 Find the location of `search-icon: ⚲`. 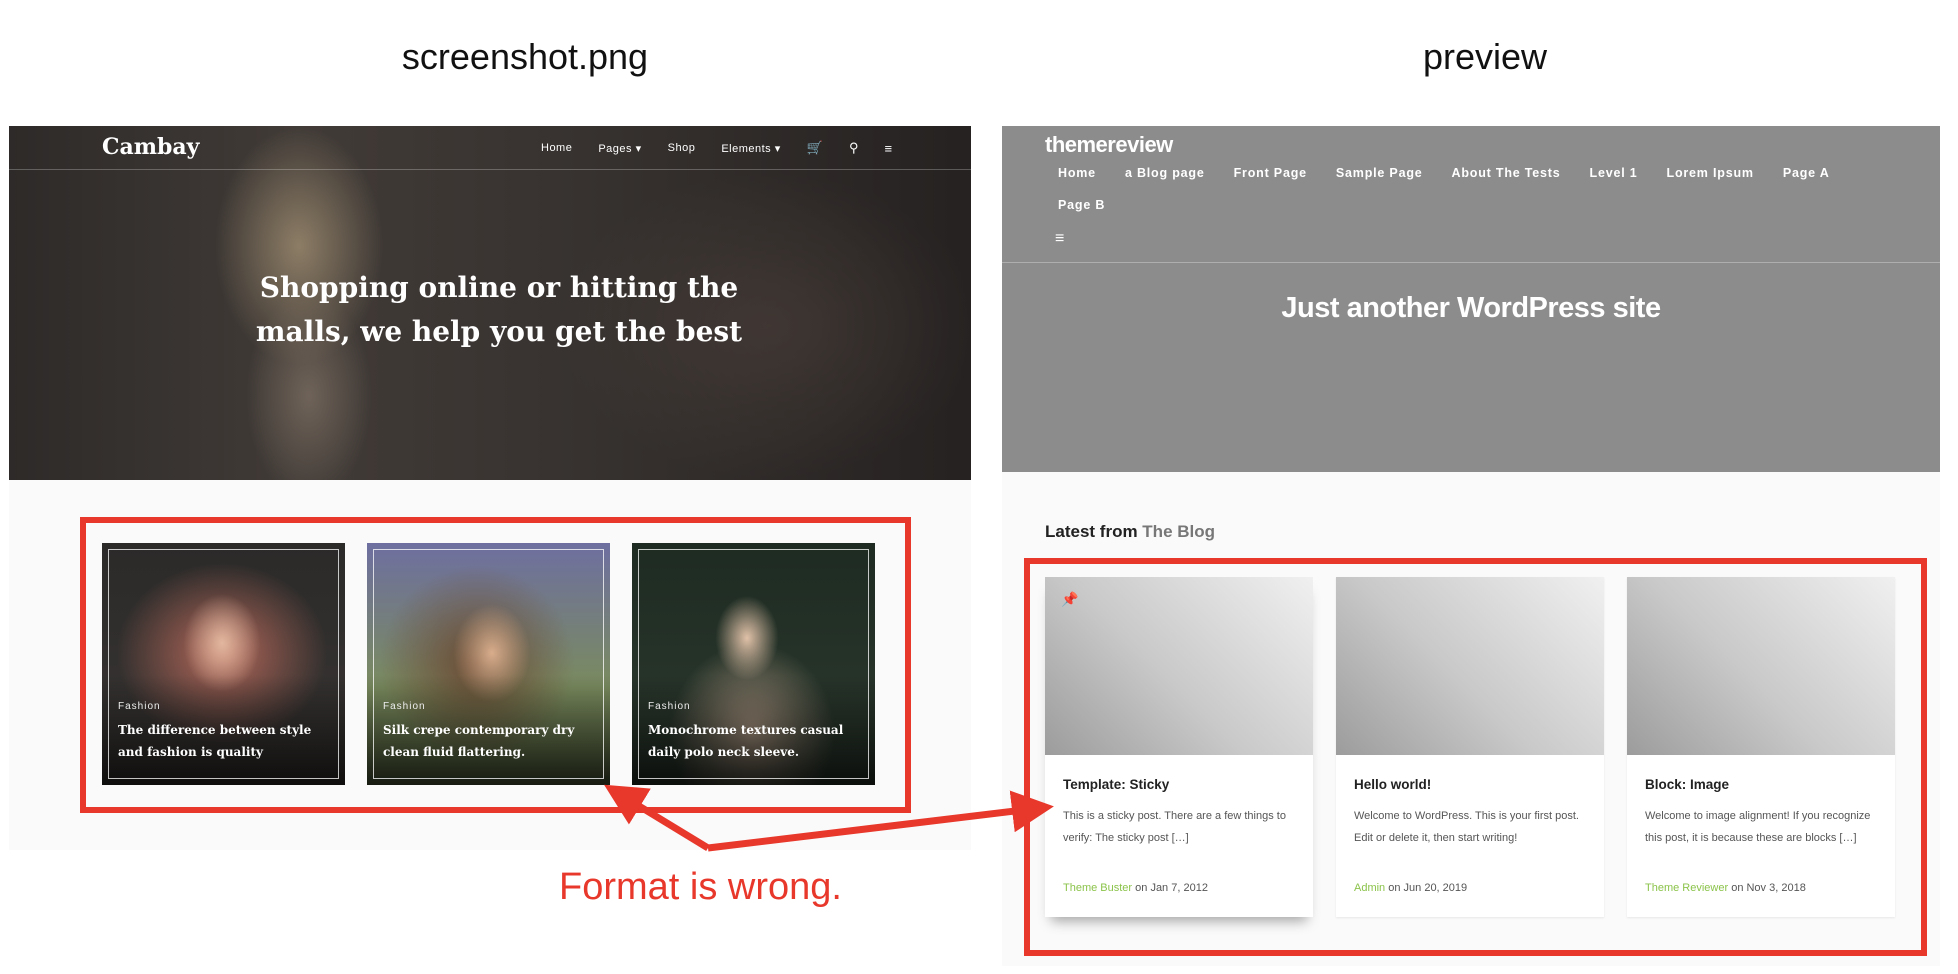

search-icon: ⚲ is located at coordinates (854, 148).